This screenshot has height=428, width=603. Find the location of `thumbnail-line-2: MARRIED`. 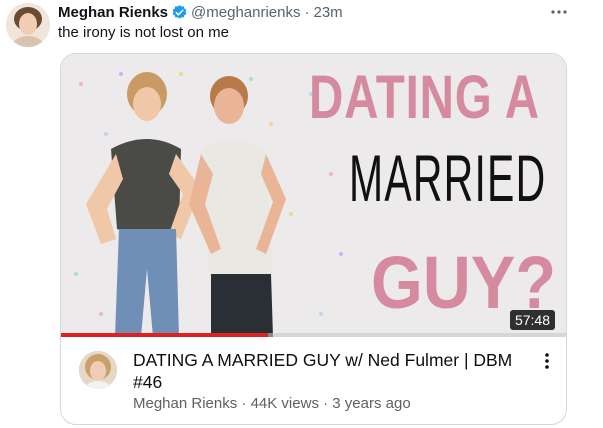

thumbnail-line-2: MARRIED is located at coordinates (448, 178).